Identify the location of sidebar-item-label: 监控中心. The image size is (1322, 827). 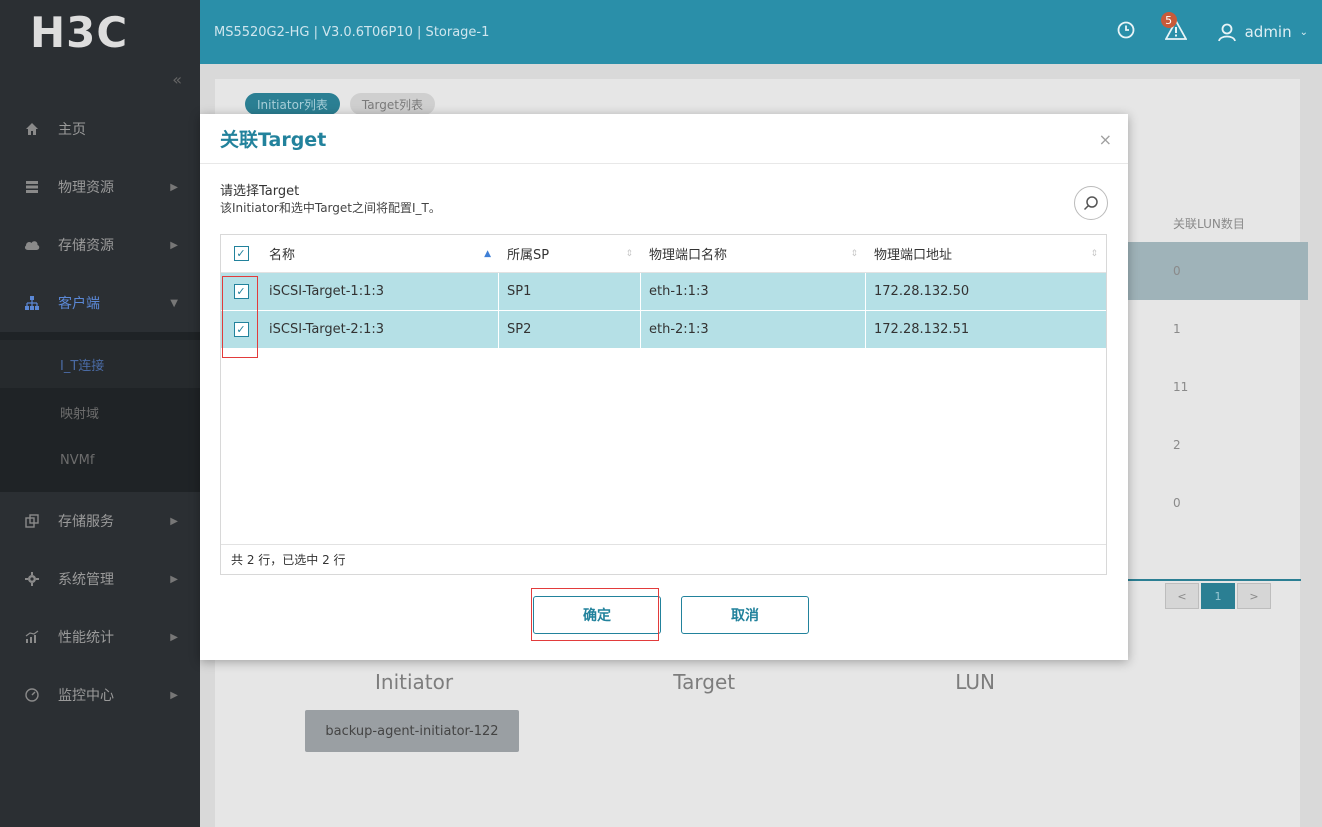
(86, 696).